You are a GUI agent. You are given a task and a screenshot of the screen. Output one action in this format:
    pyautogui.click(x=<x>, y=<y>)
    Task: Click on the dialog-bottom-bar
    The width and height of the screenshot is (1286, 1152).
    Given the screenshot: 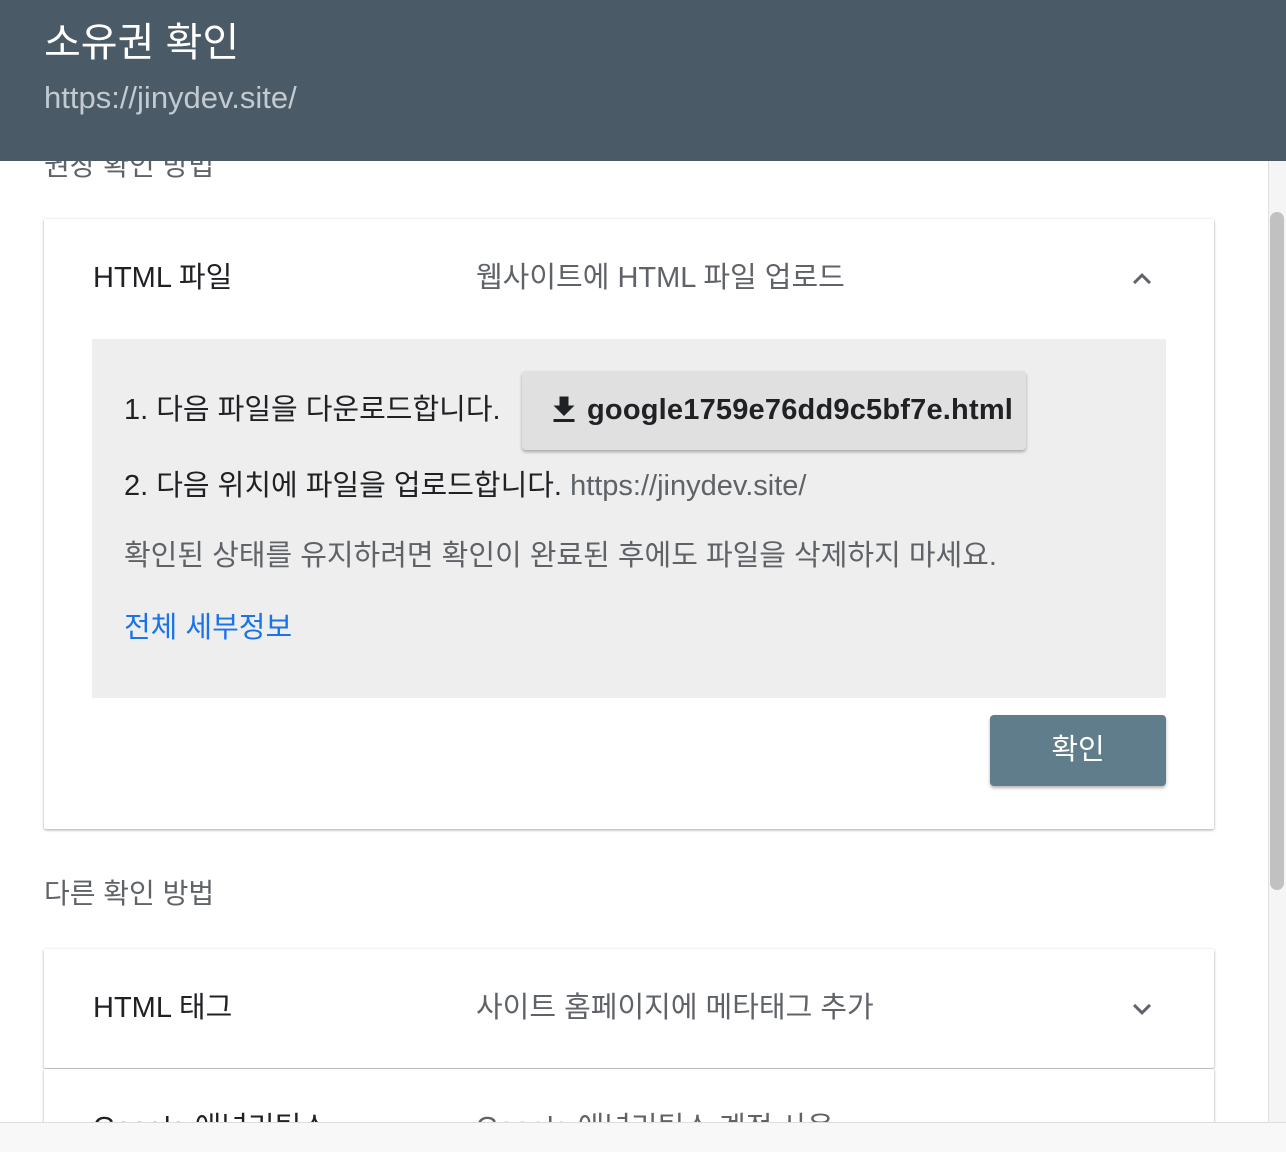 What is the action you would take?
    pyautogui.click(x=643, y=1137)
    